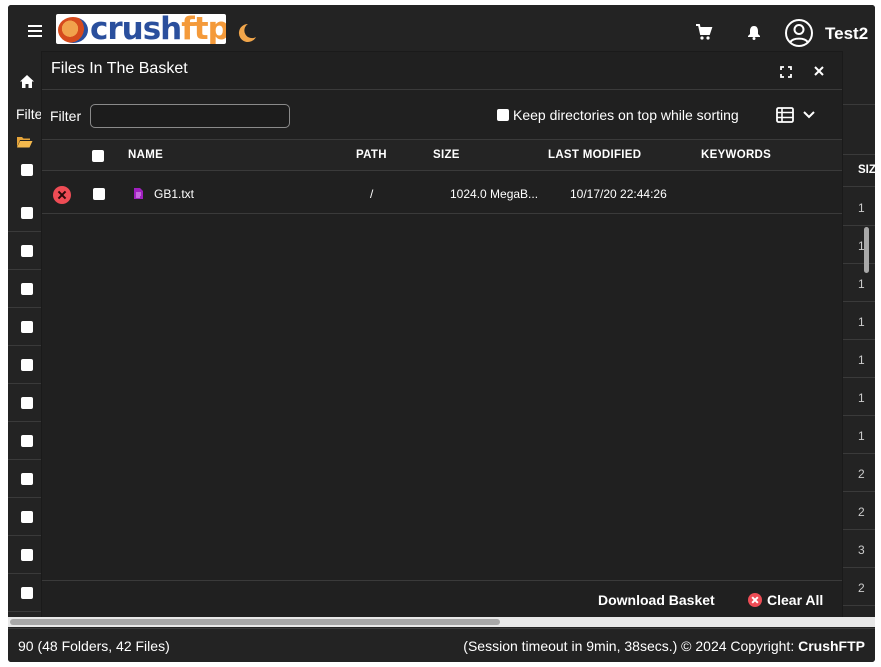 The image size is (881, 667). I want to click on logo-fist-icon, so click(73, 30).